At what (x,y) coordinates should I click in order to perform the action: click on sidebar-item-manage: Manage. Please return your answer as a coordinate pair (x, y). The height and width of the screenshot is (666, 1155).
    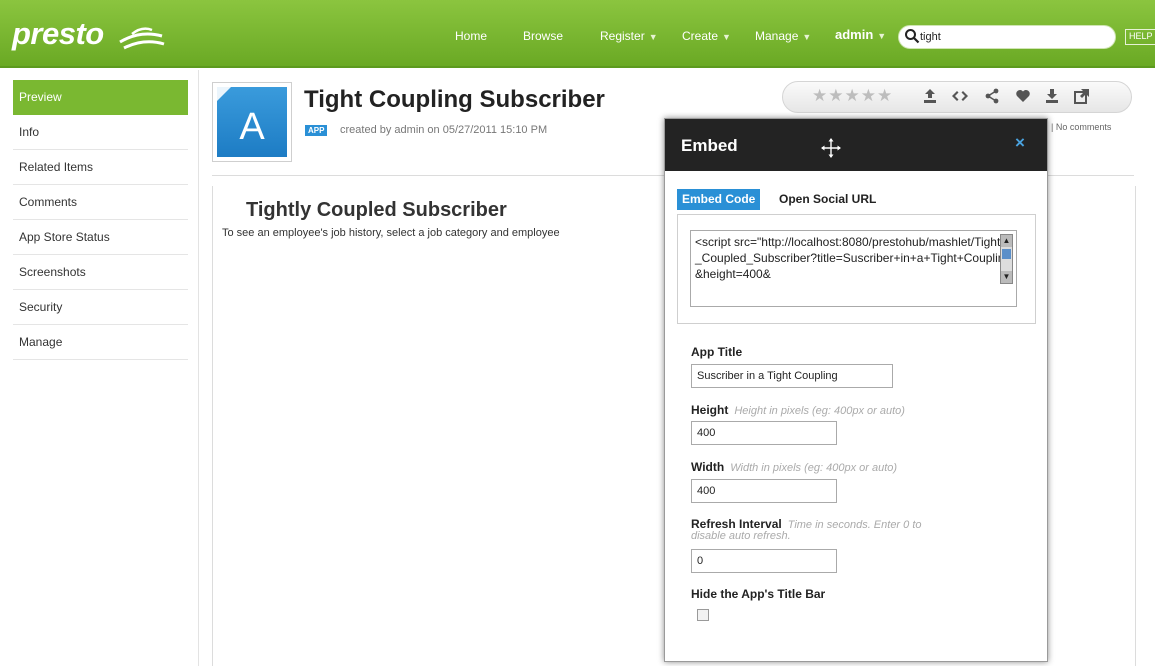
    Looking at the image, I should click on (100, 342).